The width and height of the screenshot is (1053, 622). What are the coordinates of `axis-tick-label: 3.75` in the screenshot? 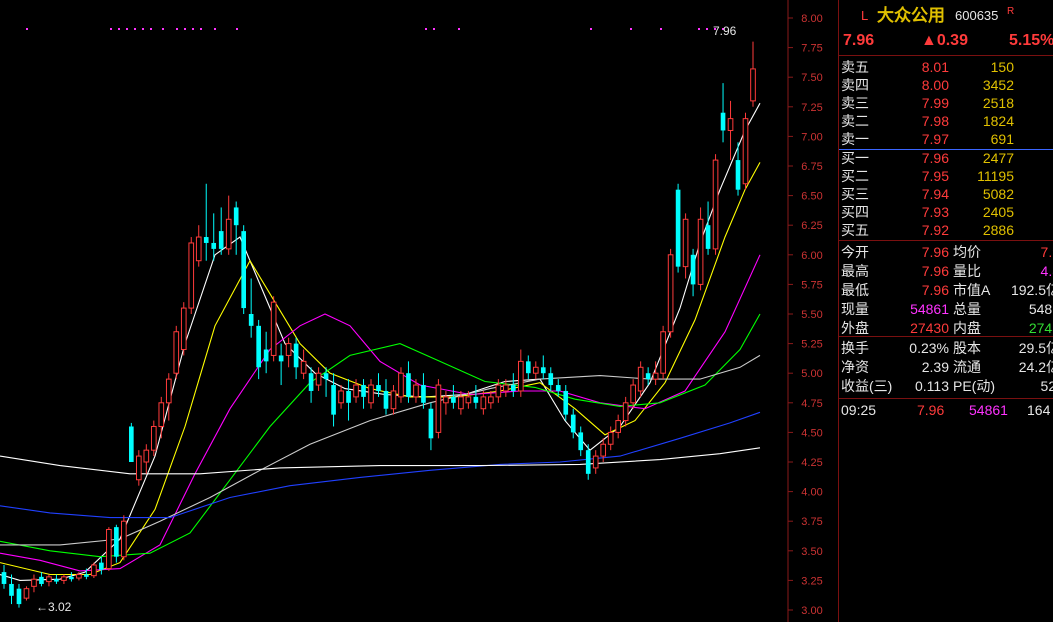 It's located at (811, 522).